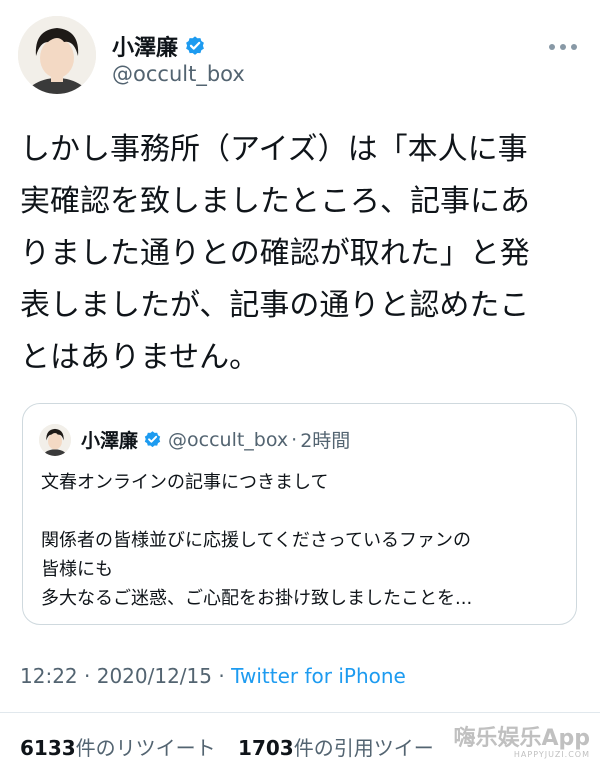 Image resolution: width=600 pixels, height=784 pixels. I want to click on tweet-header: 小澤廉 @occult_box, so click(300, 55).